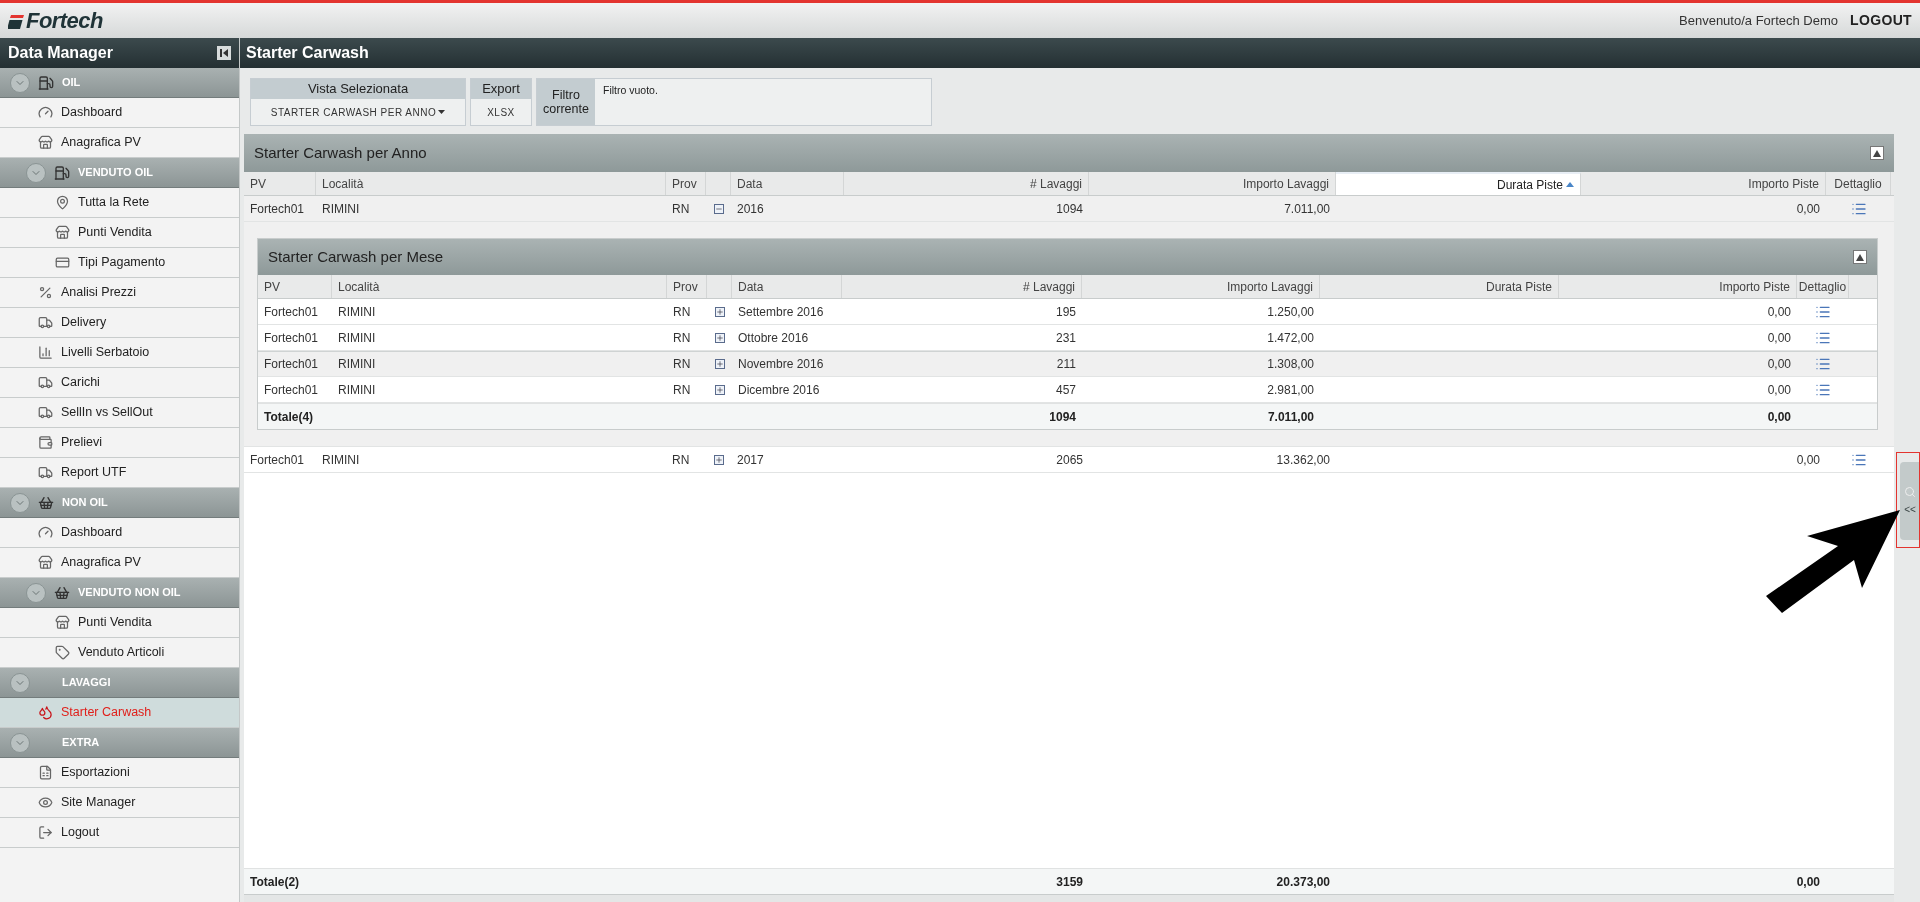  Describe the element at coordinates (1290, 364) in the screenshot. I see `table-cell-text: 1.308,00` at that location.